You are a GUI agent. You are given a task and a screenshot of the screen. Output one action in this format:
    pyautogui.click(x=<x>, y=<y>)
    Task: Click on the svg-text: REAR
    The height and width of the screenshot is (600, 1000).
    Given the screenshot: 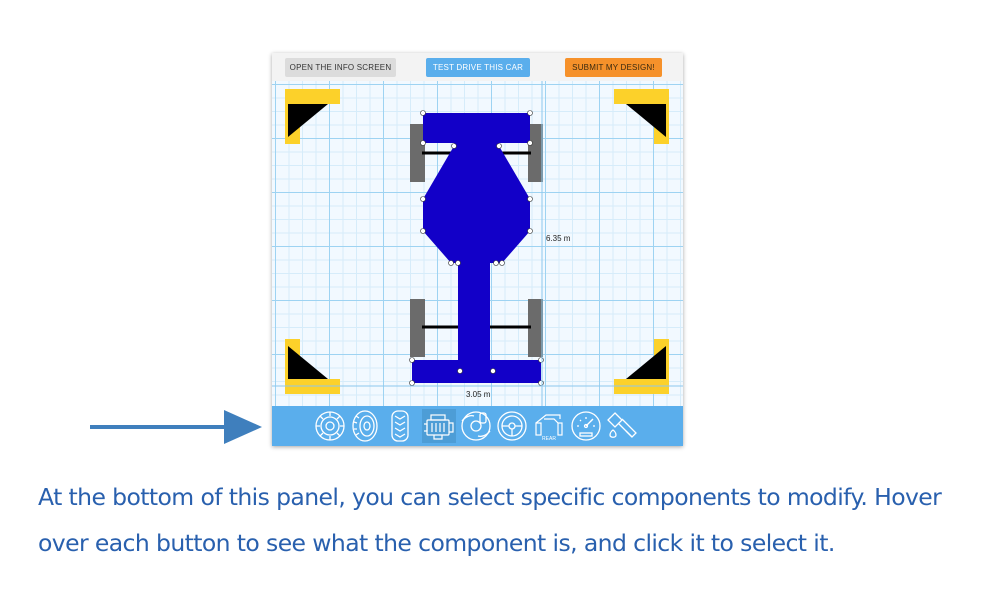 What is the action you would take?
    pyautogui.click(x=549, y=439)
    